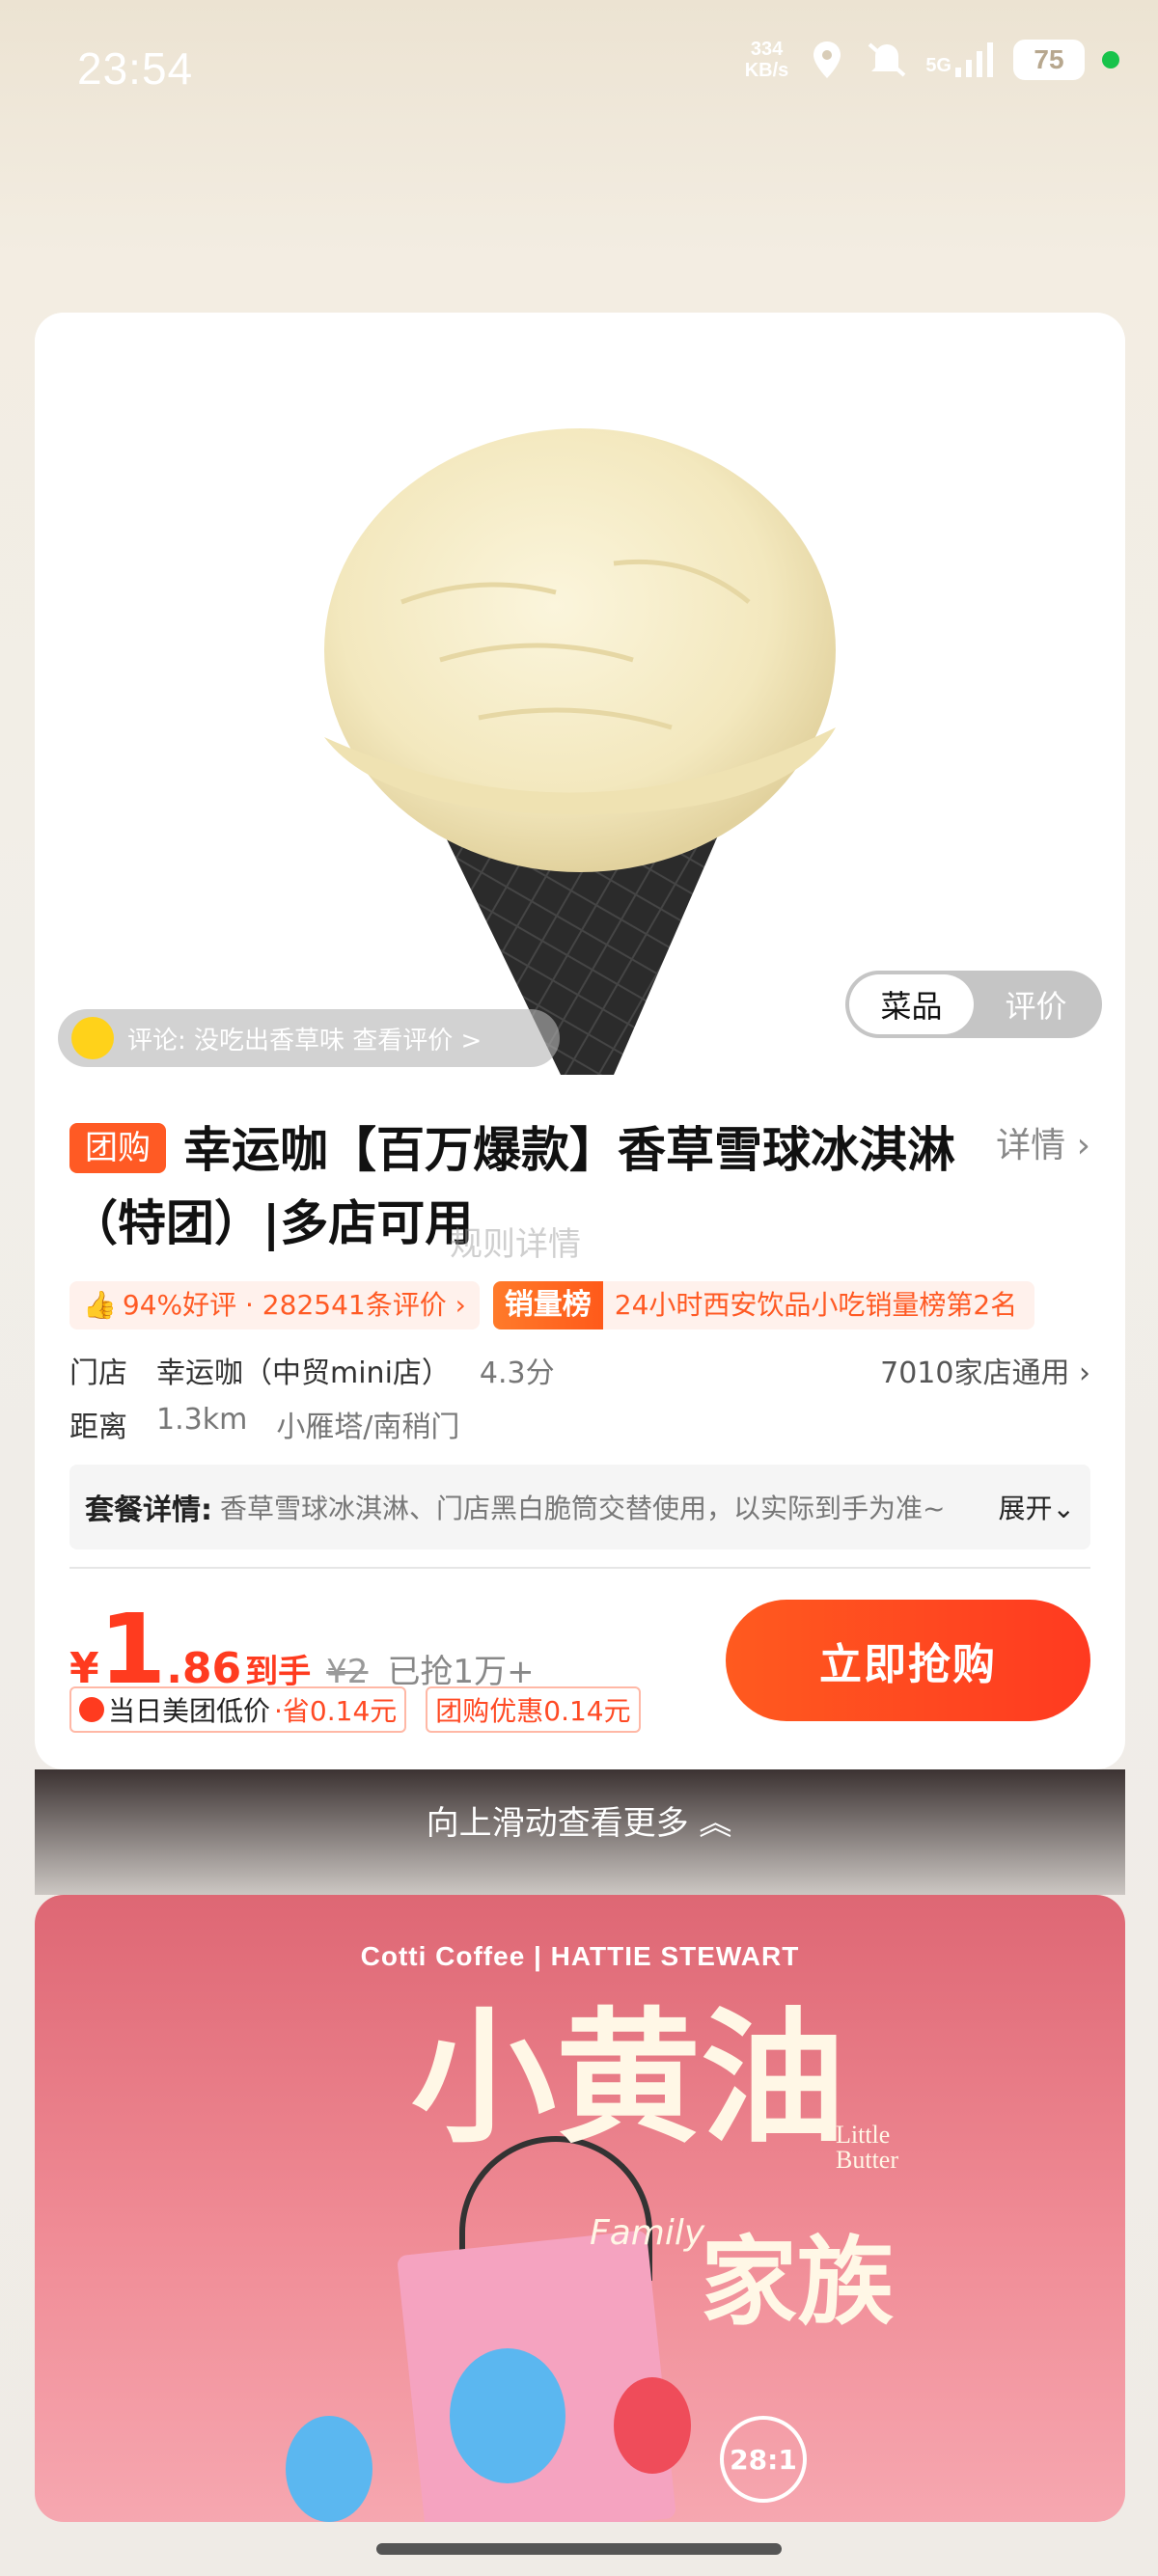  What do you see at coordinates (1043, 1142) in the screenshot?
I see `details-link: 详情 ›` at bounding box center [1043, 1142].